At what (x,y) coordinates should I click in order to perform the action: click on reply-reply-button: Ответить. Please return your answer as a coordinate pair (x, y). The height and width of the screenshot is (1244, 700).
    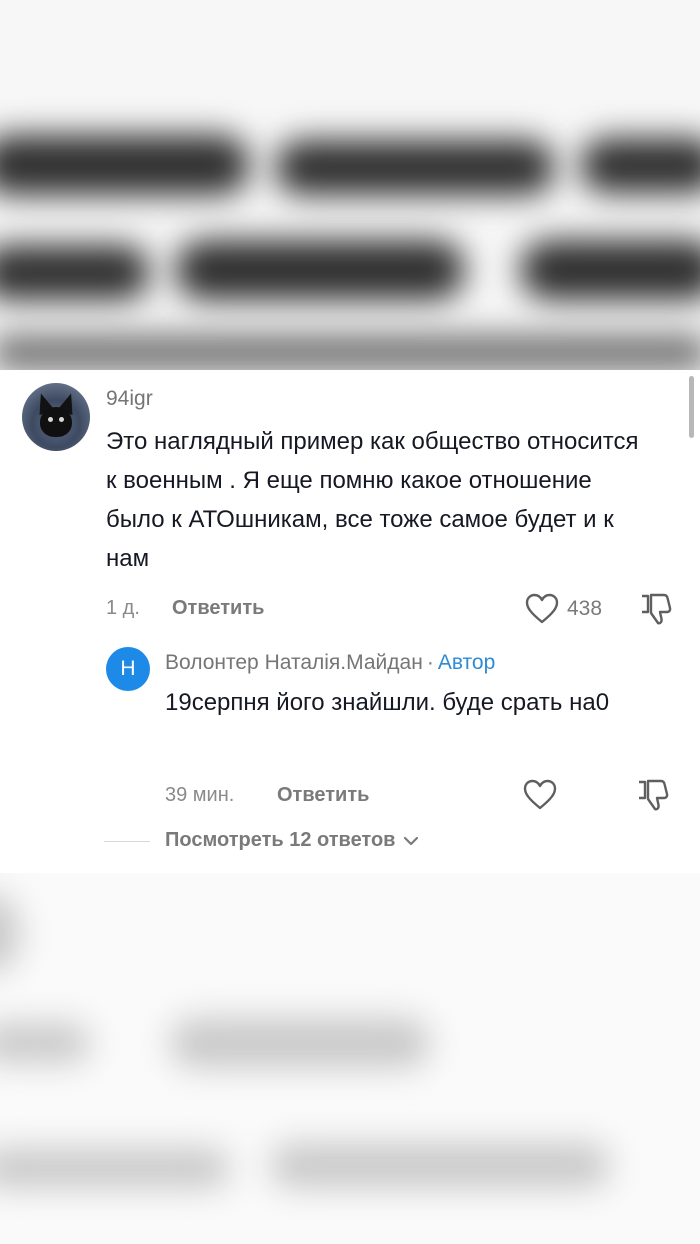
    Looking at the image, I should click on (323, 795).